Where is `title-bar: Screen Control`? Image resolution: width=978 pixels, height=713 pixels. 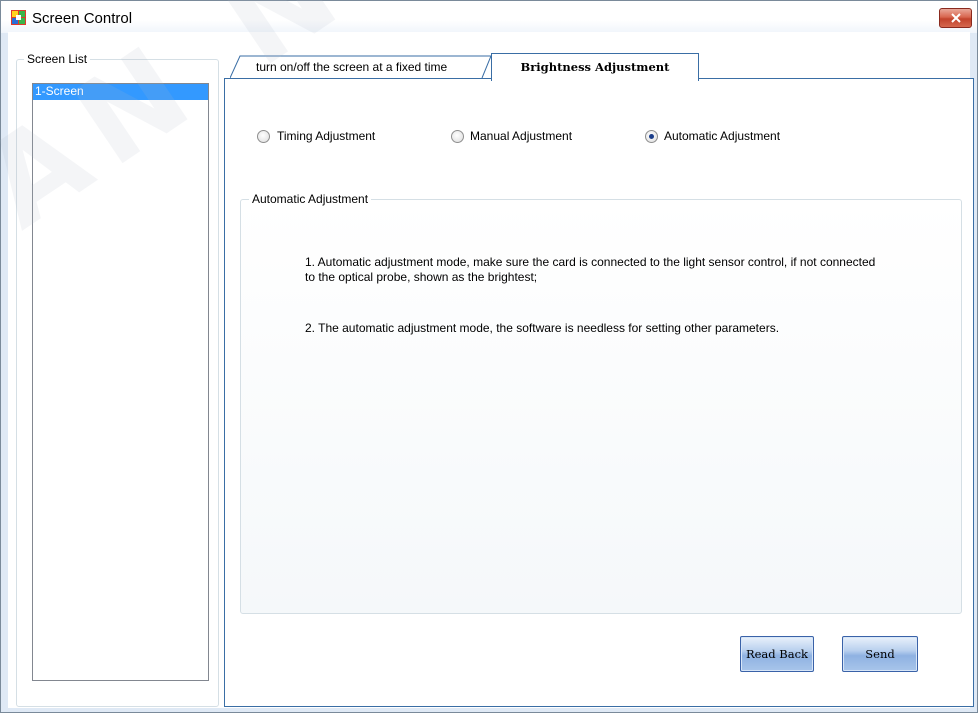 title-bar: Screen Control is located at coordinates (489, 17).